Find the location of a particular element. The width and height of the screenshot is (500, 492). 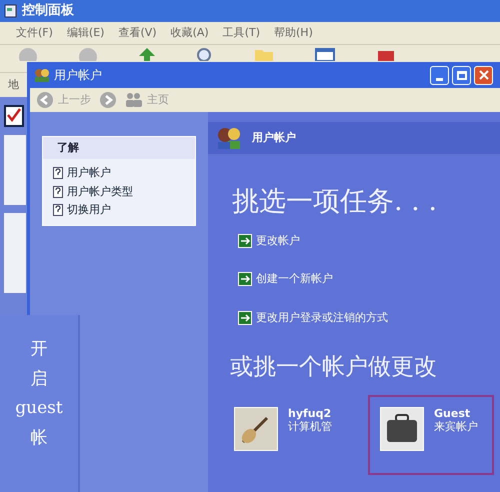

account-name: hyfuq2 is located at coordinates (310, 413).